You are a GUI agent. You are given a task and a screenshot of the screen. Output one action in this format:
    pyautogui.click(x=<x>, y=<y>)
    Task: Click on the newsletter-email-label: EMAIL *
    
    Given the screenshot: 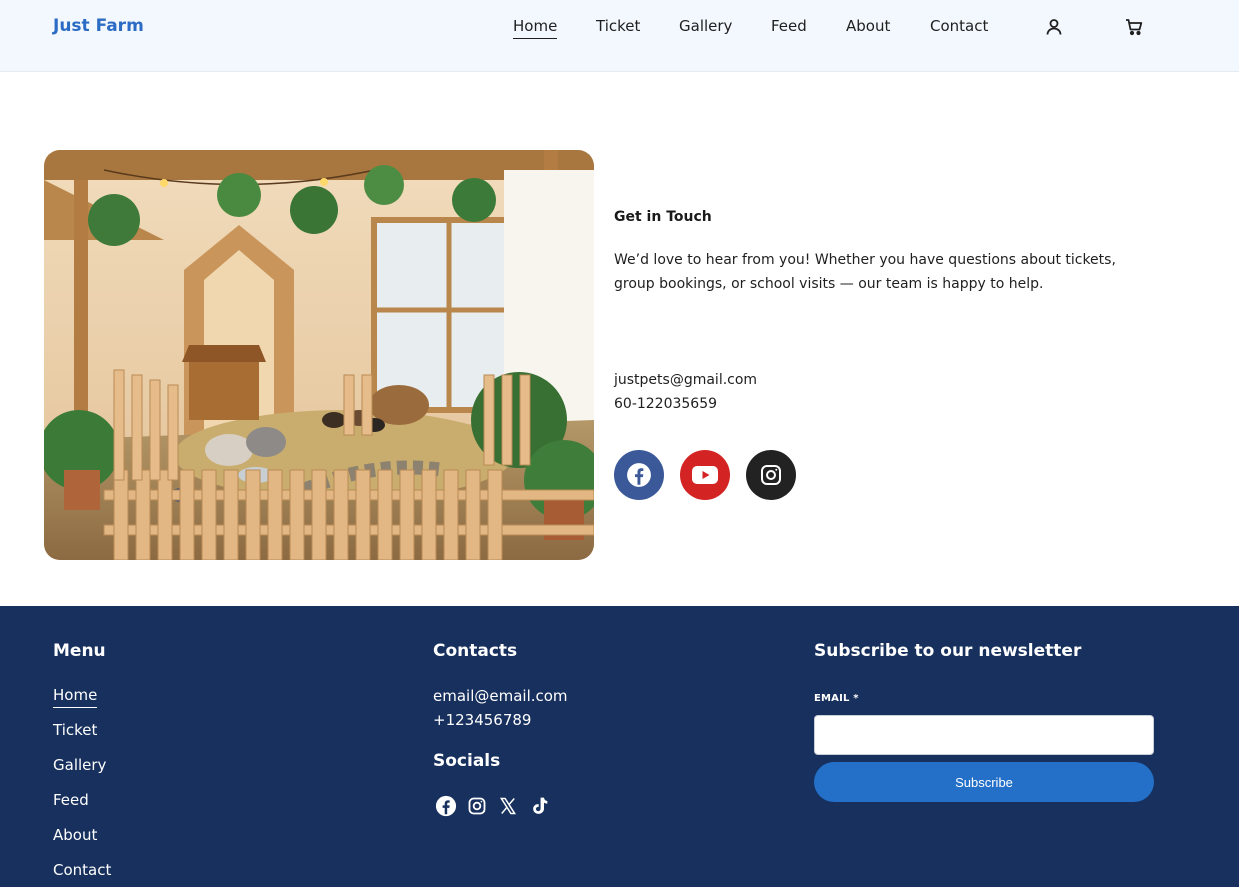 What is the action you would take?
    pyautogui.click(x=836, y=698)
    